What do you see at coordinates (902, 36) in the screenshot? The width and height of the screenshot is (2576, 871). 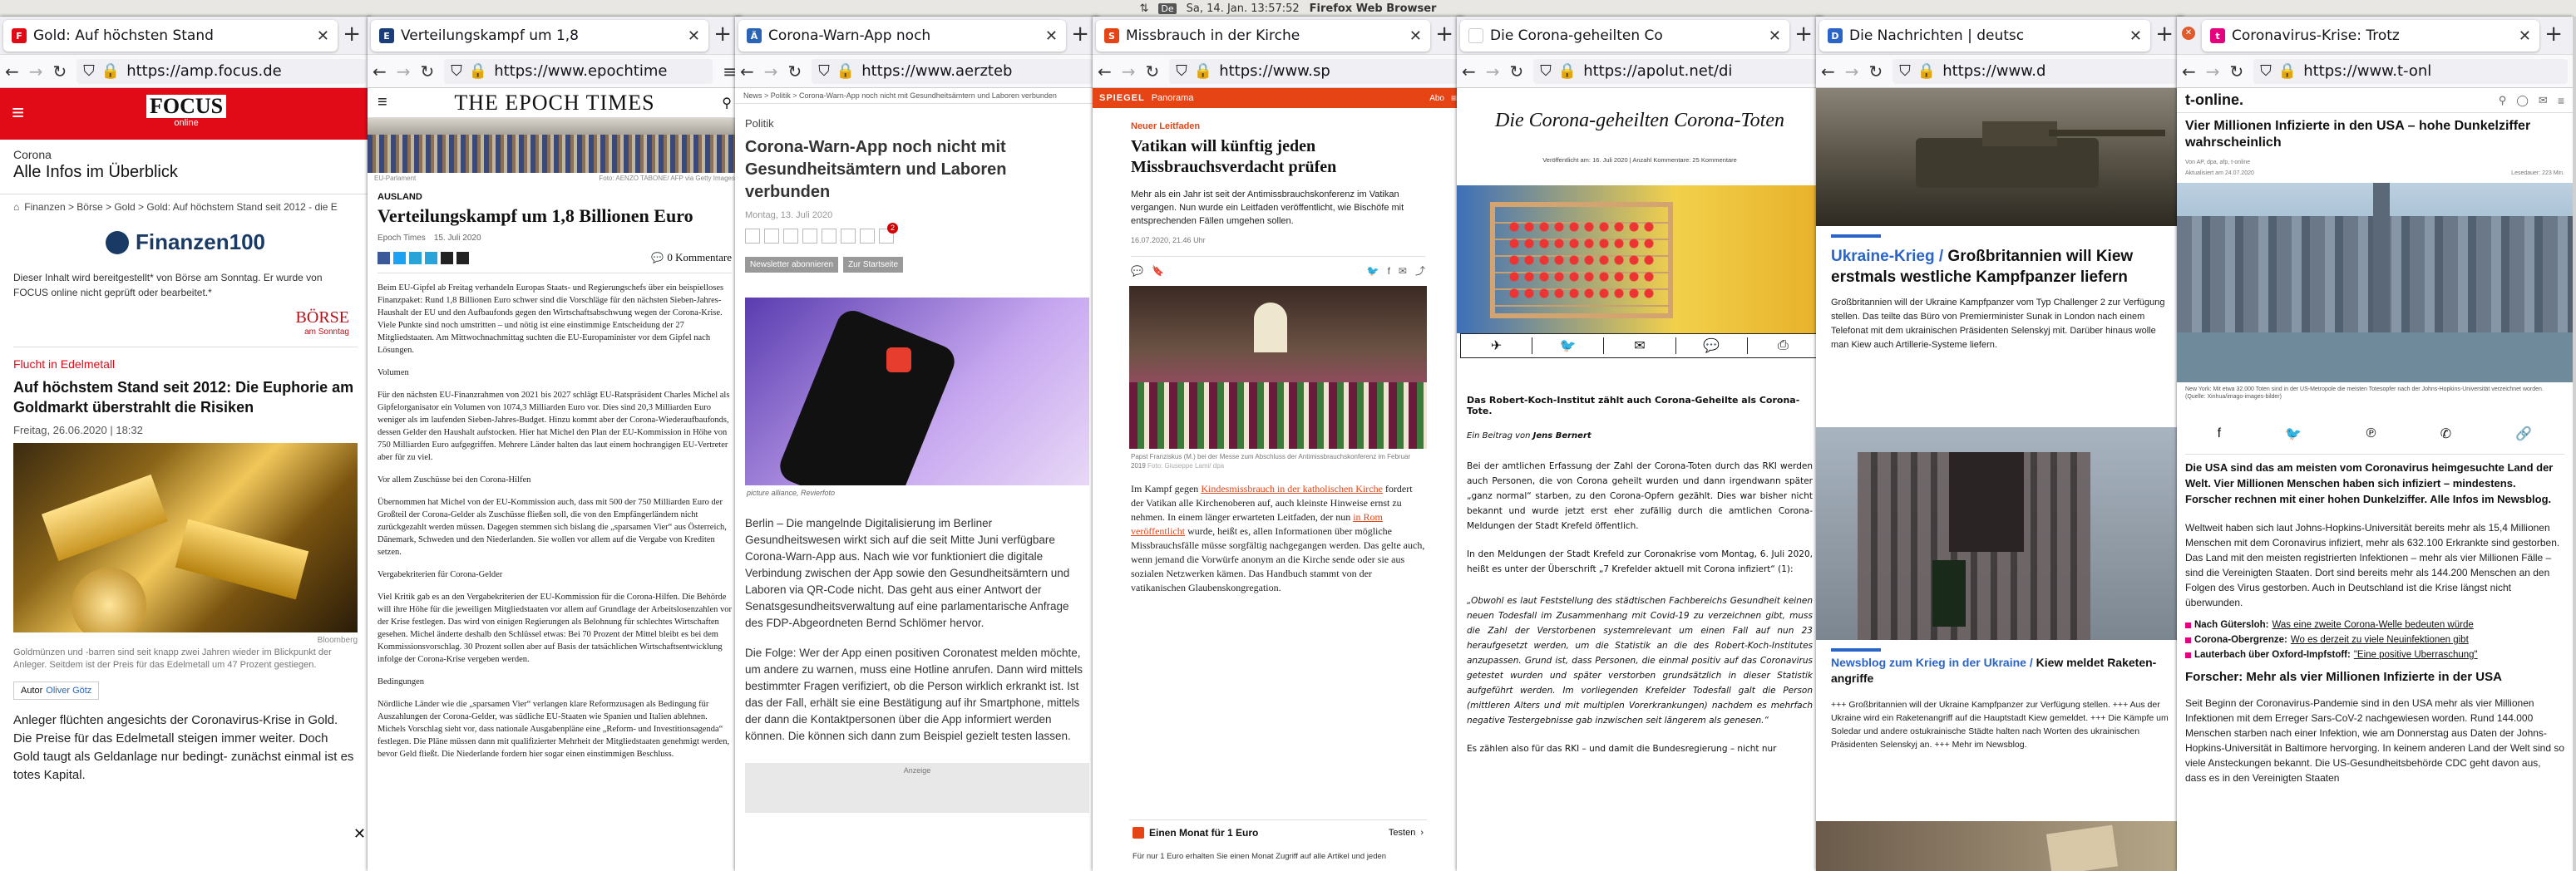 I see `browser-tab: Ä Corona-Warn-App noch ✕` at bounding box center [902, 36].